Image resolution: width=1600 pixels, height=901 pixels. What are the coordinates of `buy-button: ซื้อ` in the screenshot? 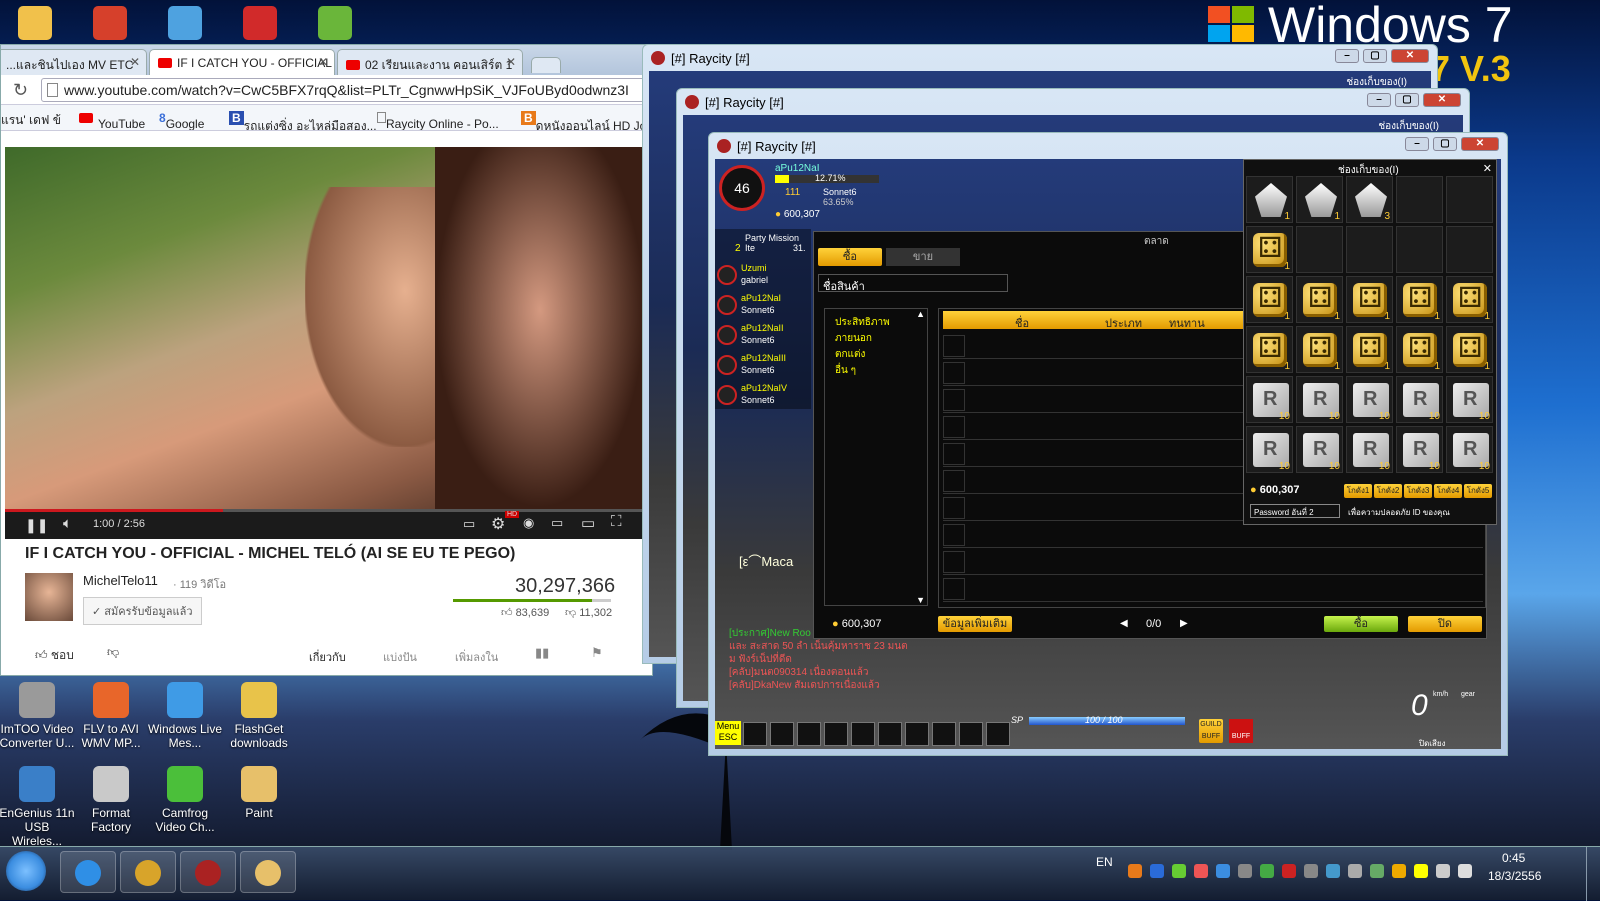 It's located at (1361, 624).